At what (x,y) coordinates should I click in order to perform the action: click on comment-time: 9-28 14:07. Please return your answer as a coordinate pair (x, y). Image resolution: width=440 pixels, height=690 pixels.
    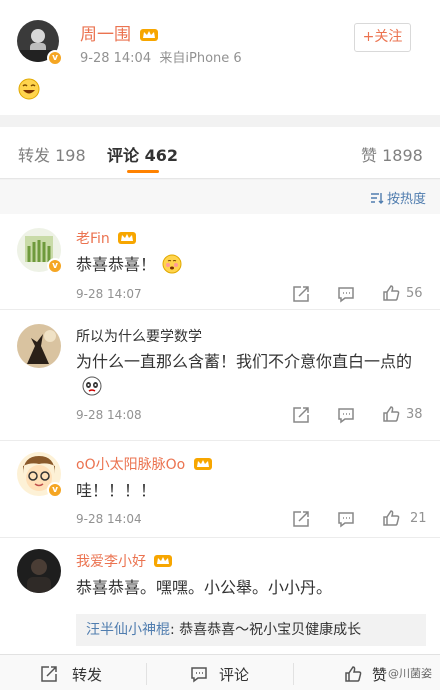
    Looking at the image, I should click on (109, 294).